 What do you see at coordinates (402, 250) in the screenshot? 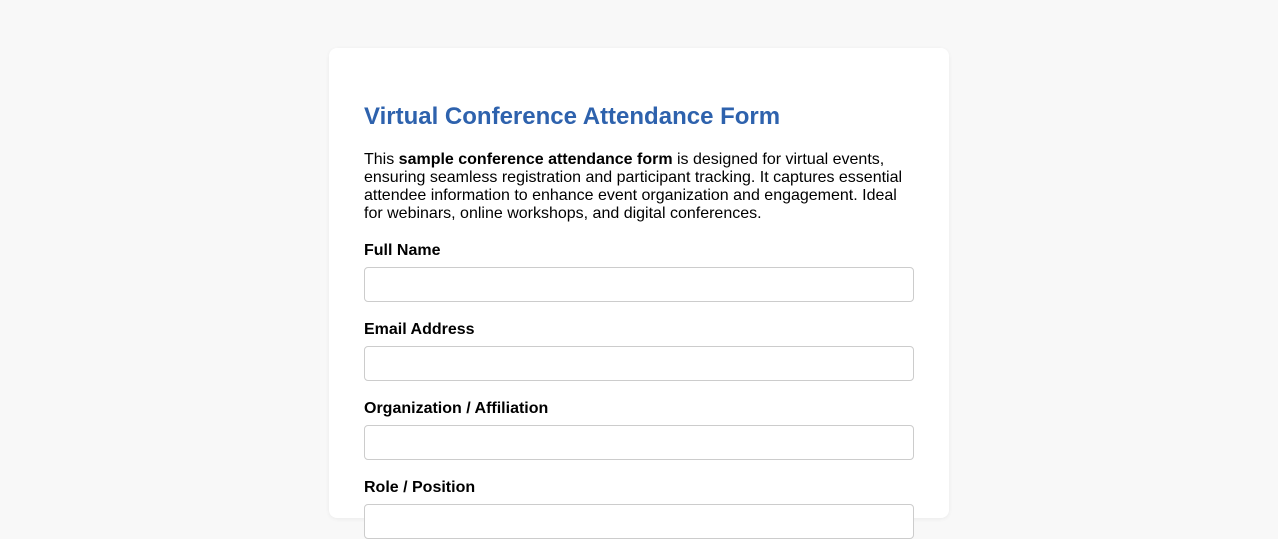
I see `full-name-label: Full Name` at bounding box center [402, 250].